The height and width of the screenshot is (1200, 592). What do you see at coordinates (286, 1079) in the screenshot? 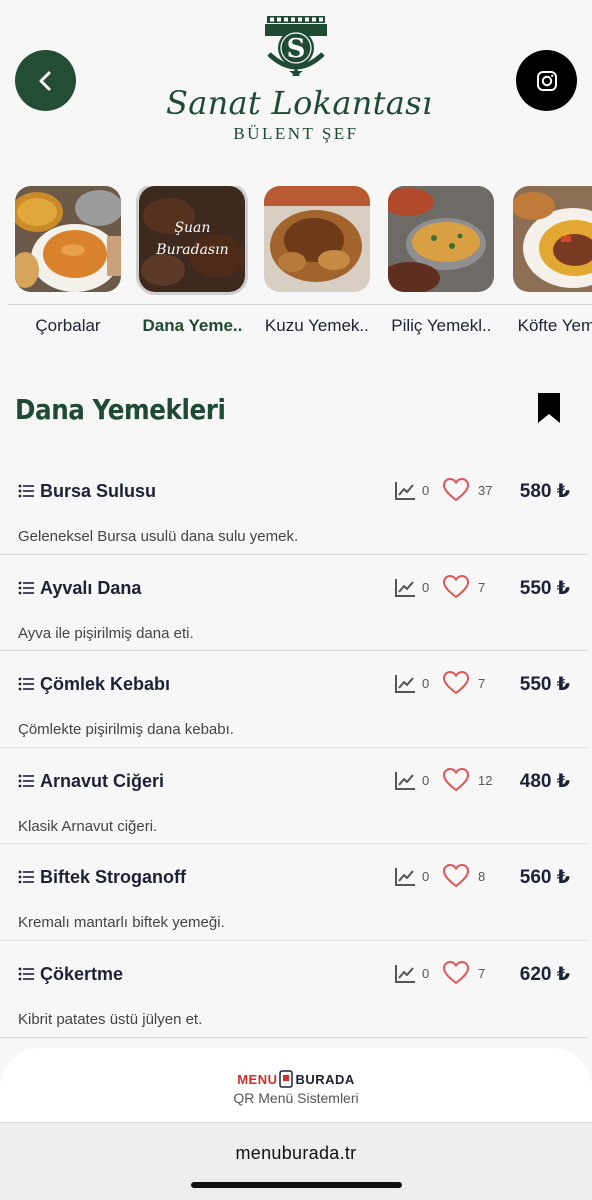
I see `qr-phone-icon` at bounding box center [286, 1079].